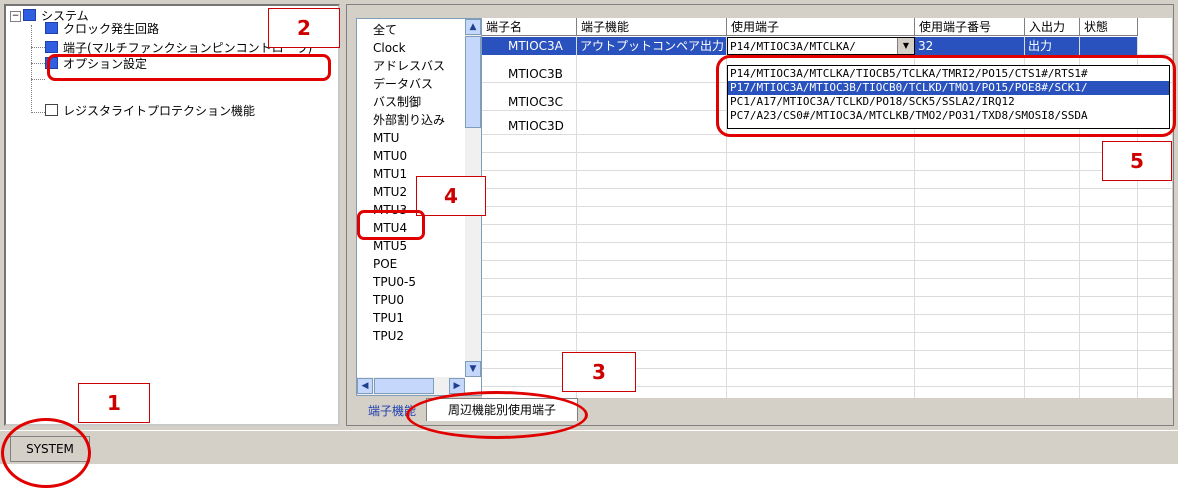  Describe the element at coordinates (304, 28) in the screenshot. I see `callout-2: 2` at that location.